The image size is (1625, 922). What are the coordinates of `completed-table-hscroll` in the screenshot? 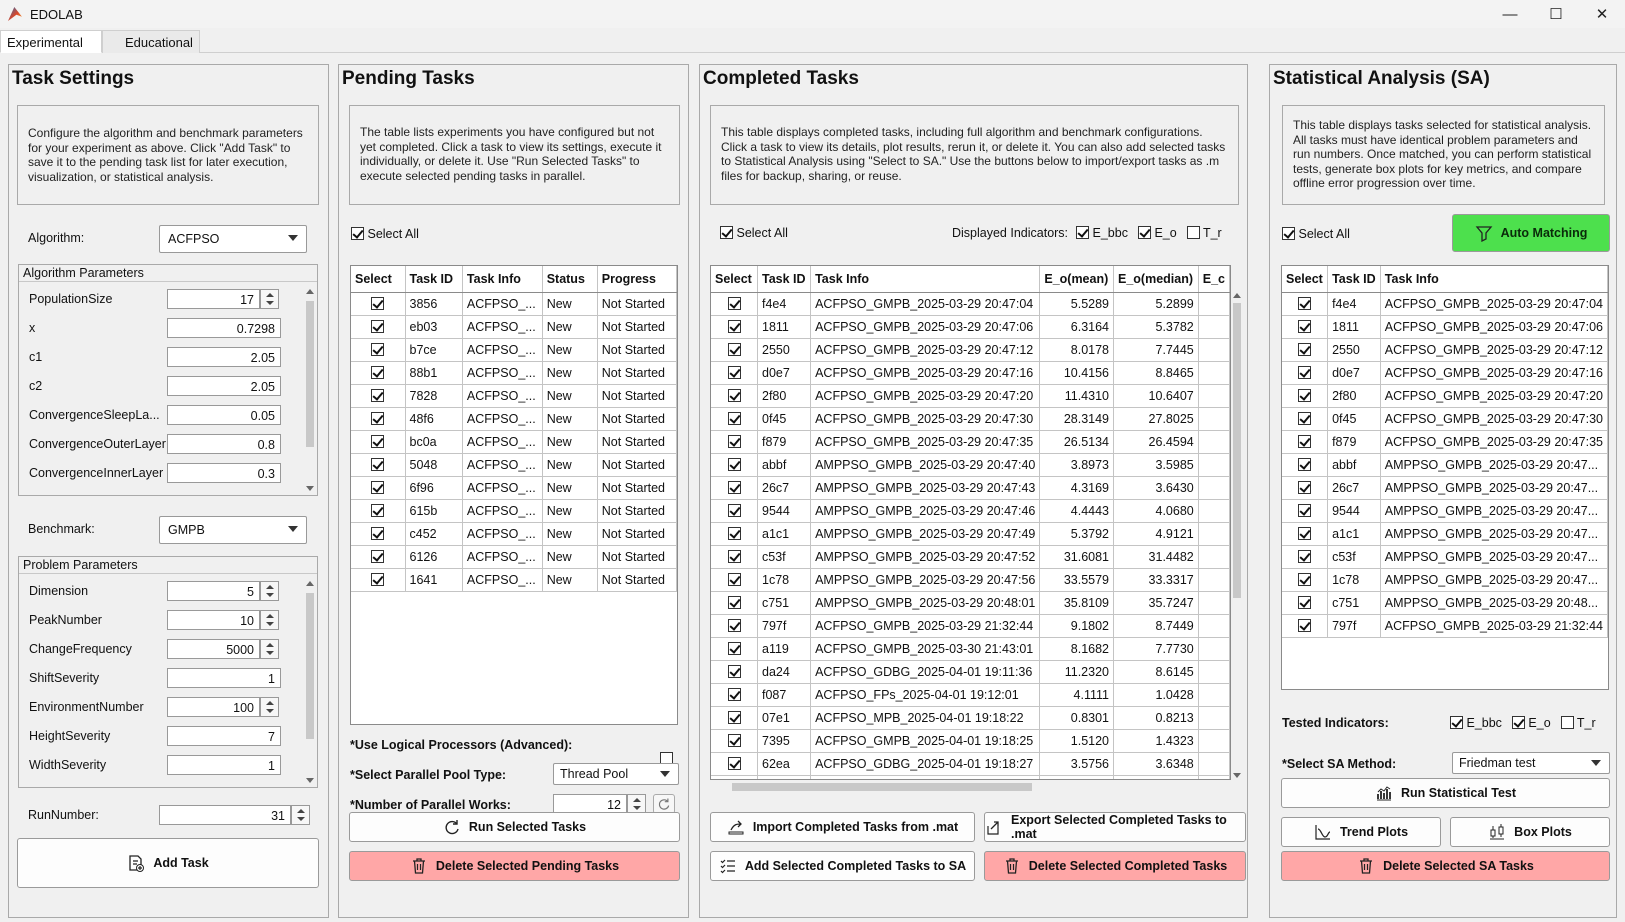 It's located at (976, 787).